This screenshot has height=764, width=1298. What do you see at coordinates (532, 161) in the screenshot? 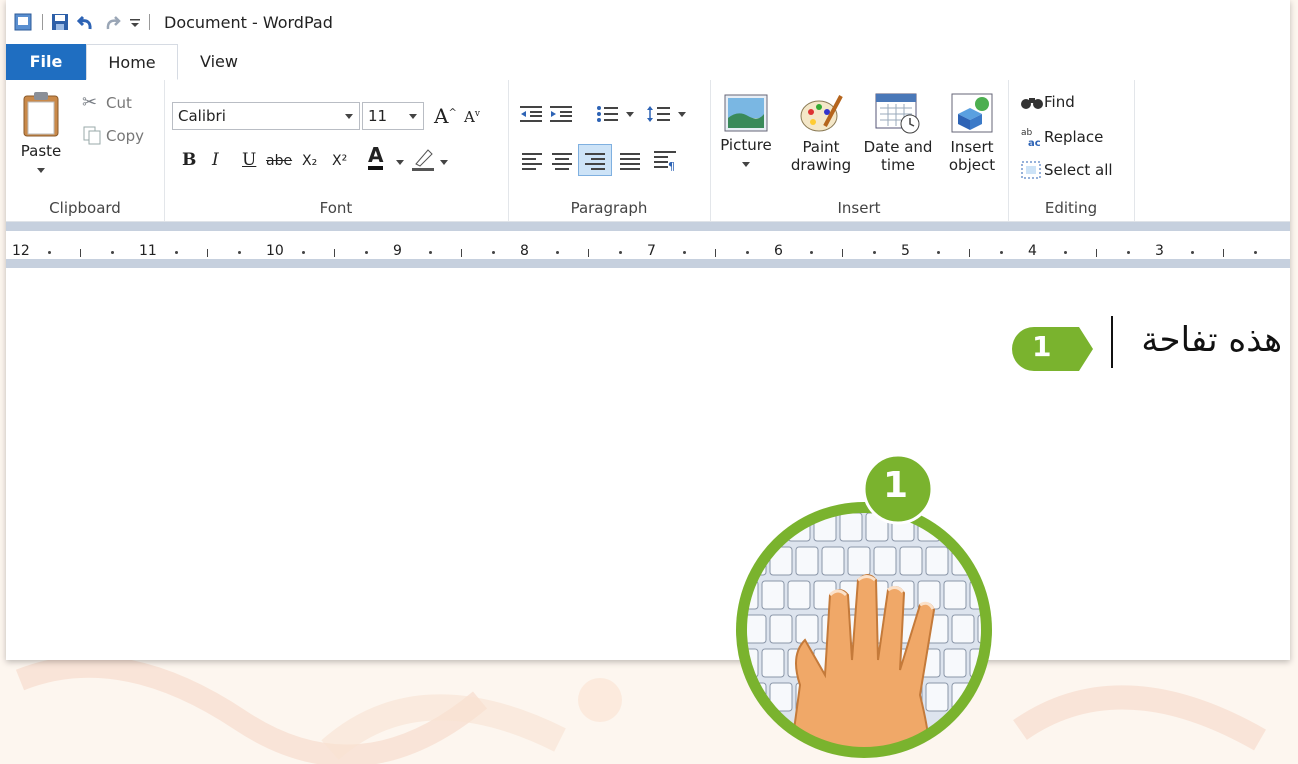
I see `align-left-icon` at bounding box center [532, 161].